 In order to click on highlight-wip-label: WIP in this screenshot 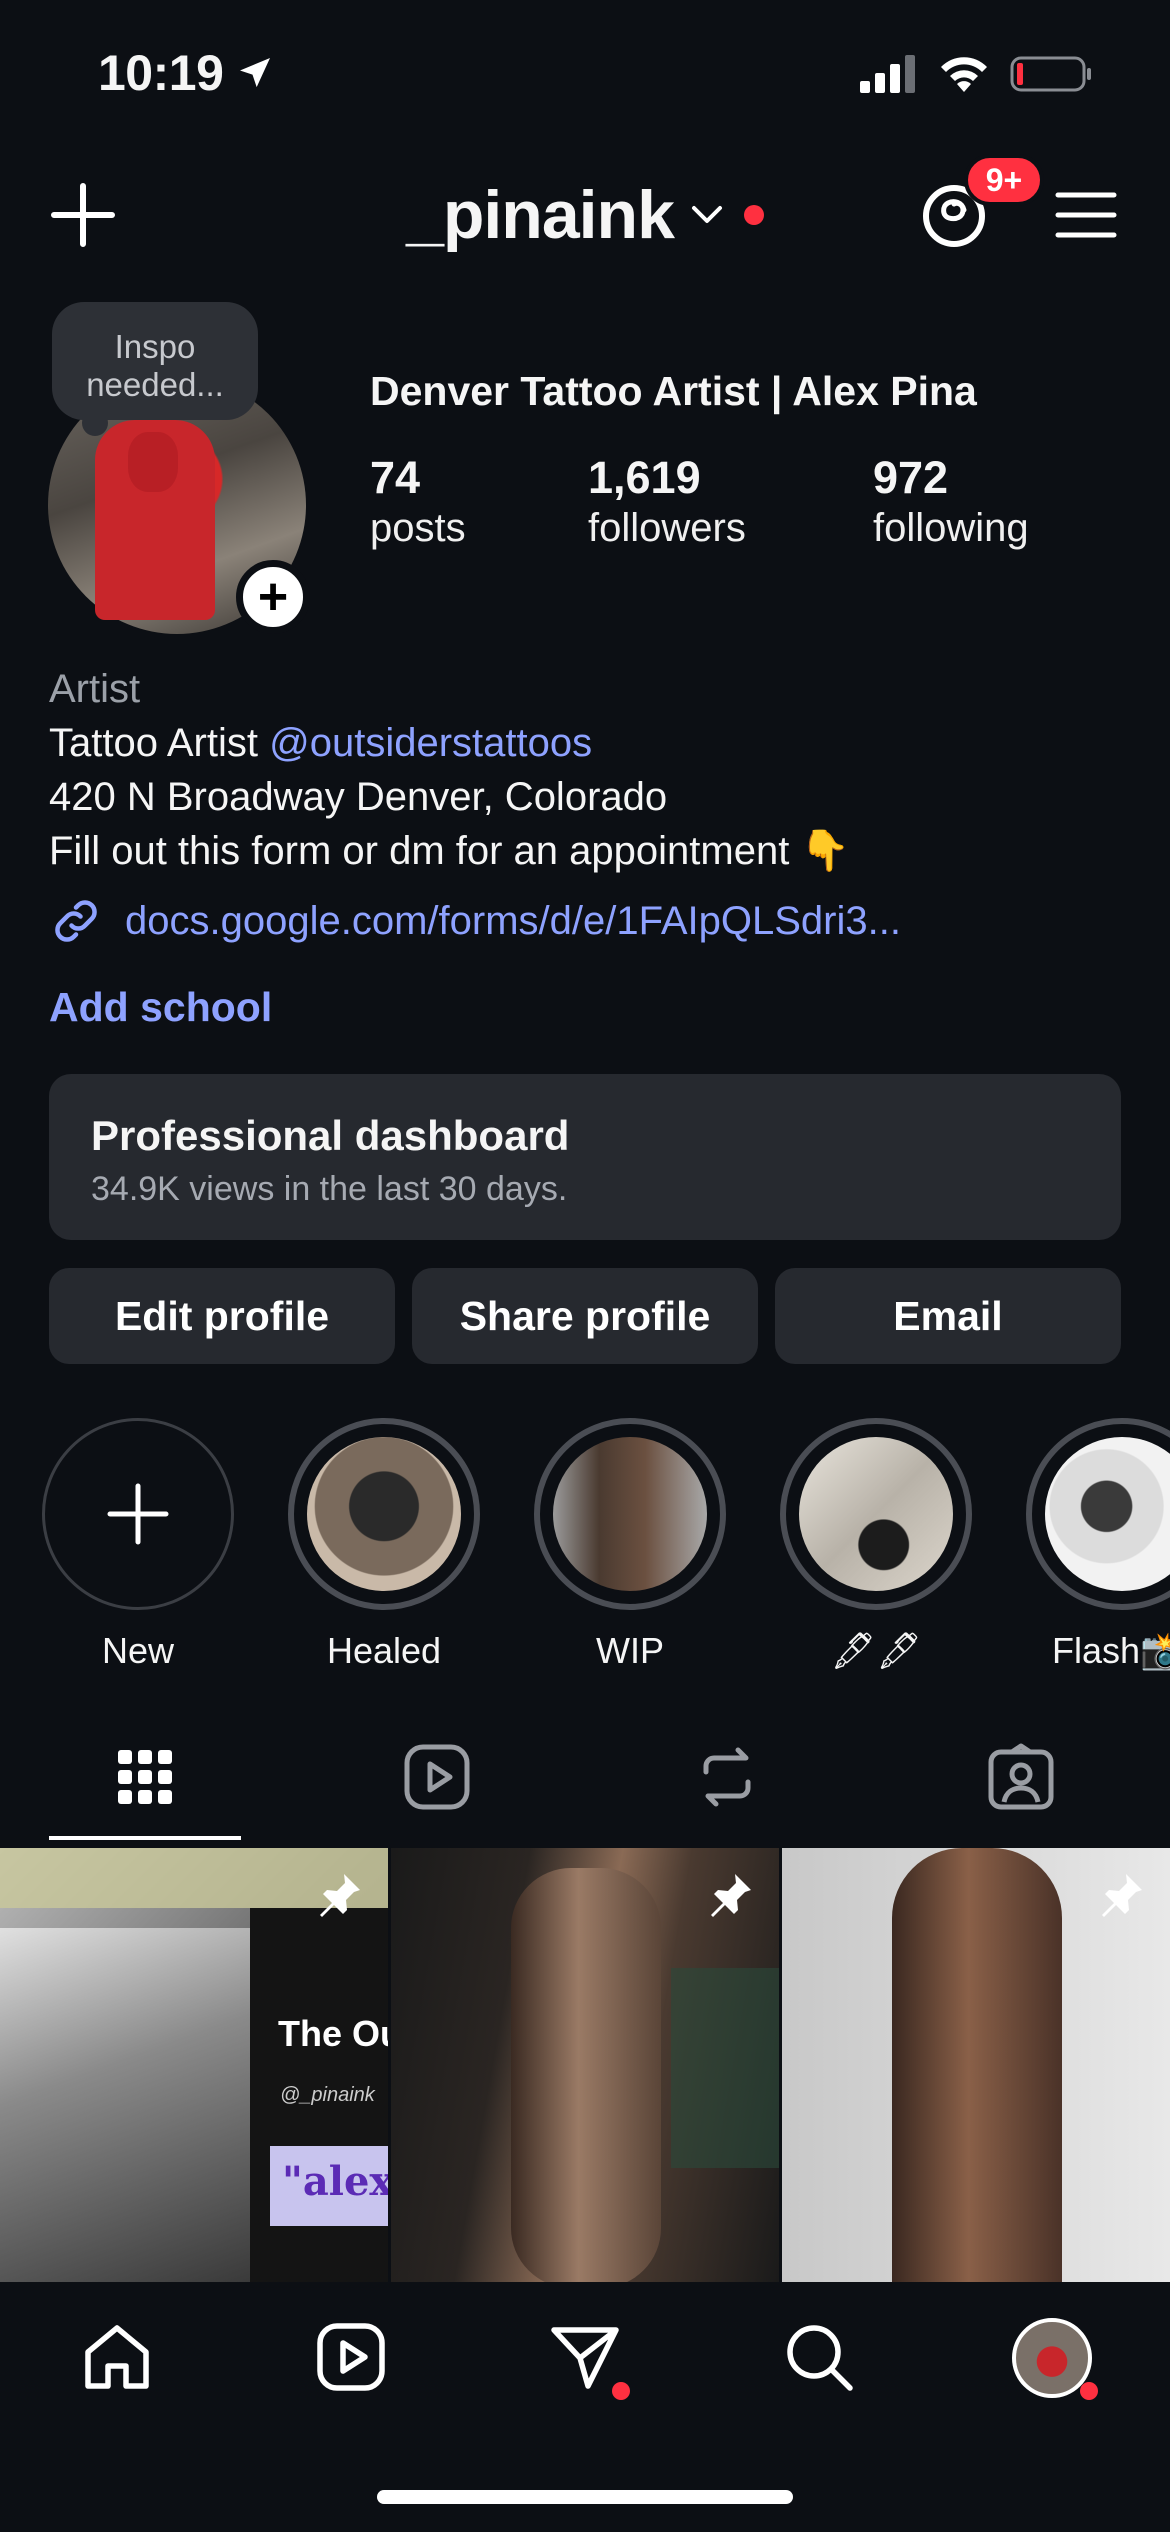, I will do `click(630, 1650)`.